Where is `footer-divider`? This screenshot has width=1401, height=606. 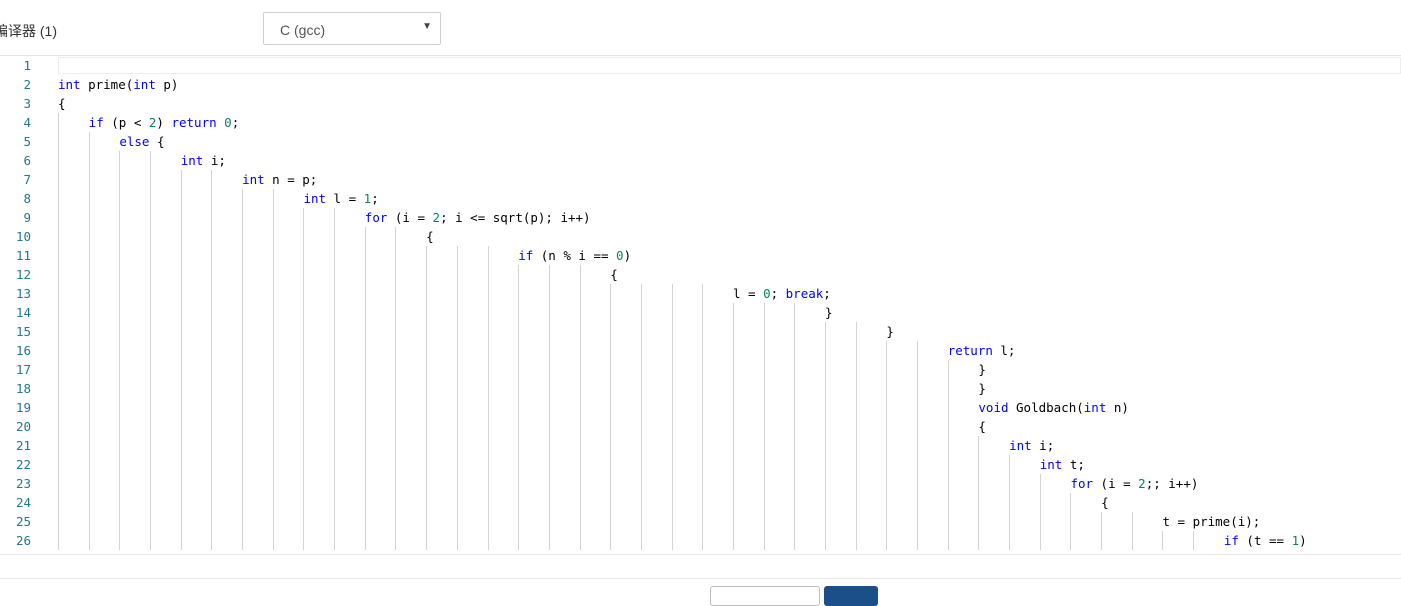
footer-divider is located at coordinates (700, 578).